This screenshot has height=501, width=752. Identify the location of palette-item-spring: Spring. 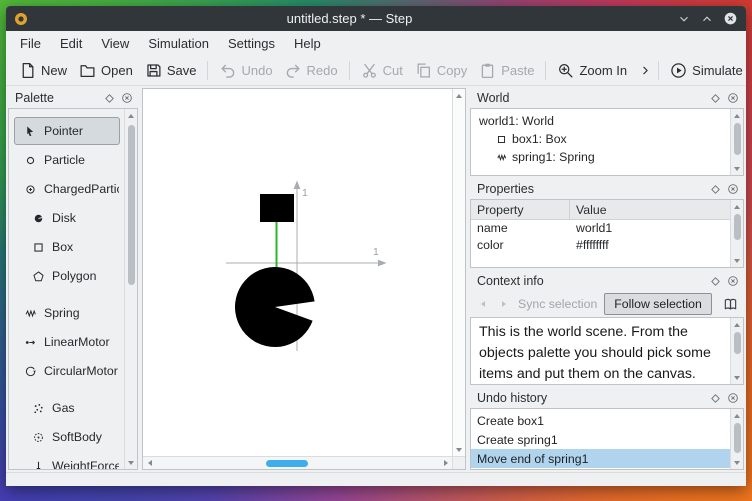
(67, 313).